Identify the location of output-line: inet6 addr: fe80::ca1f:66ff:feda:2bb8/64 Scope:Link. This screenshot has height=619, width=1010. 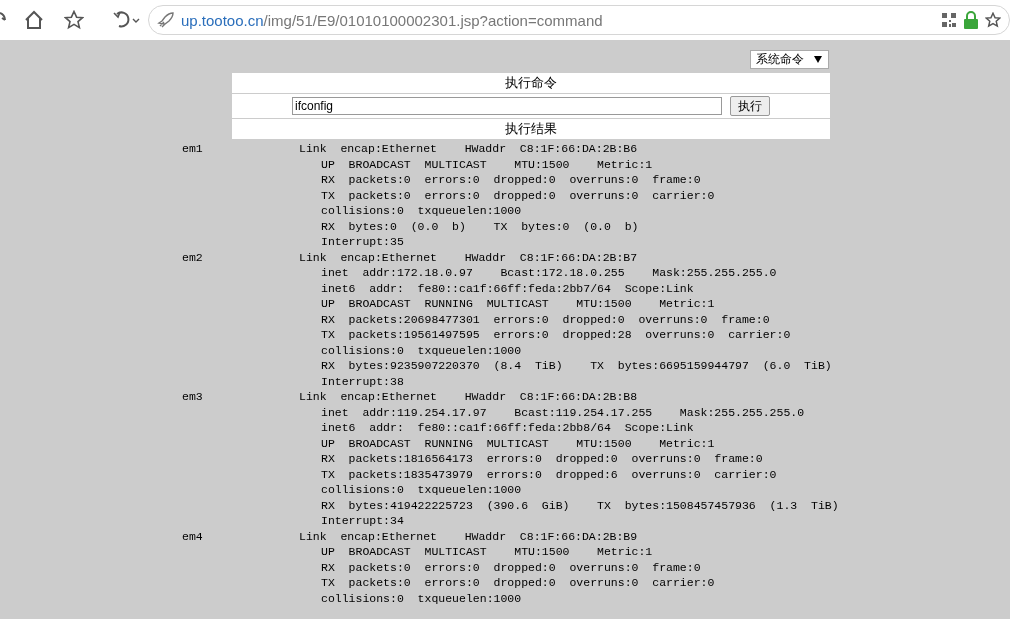
(507, 428).